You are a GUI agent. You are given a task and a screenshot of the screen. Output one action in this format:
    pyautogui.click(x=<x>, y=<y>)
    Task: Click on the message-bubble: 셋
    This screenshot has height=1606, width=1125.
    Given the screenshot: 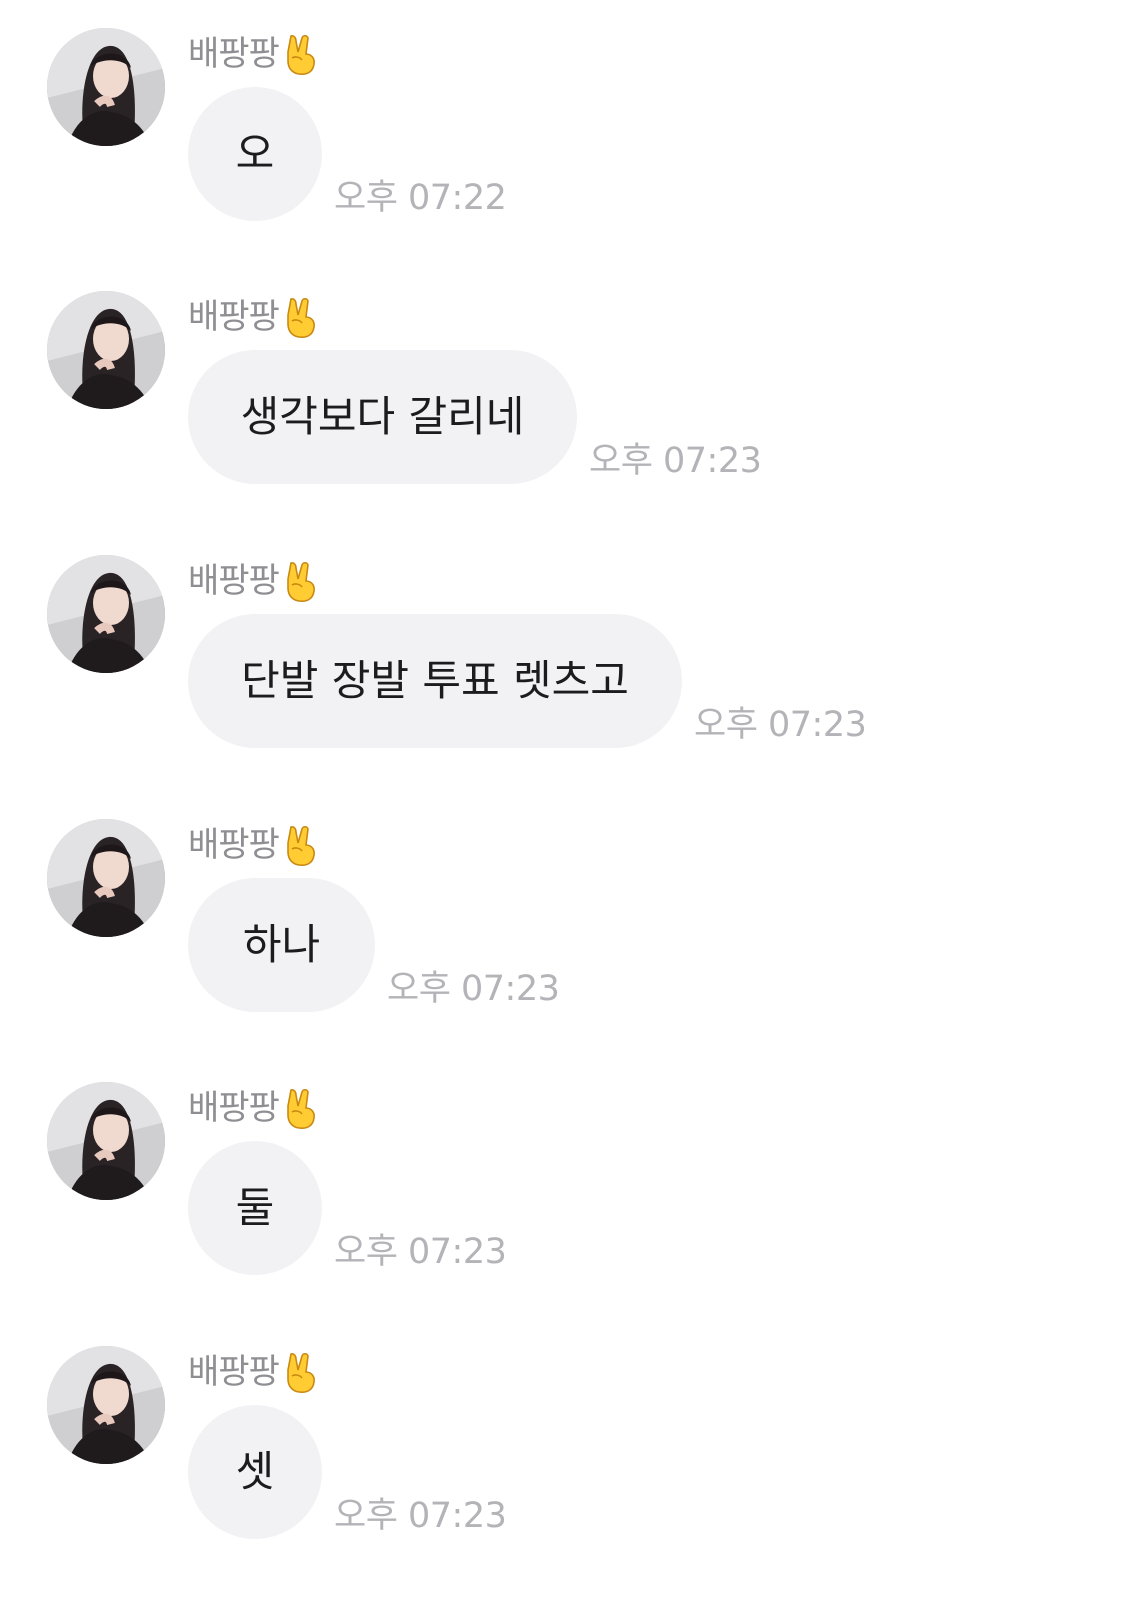 What is the action you would take?
    pyautogui.click(x=255, y=1472)
    